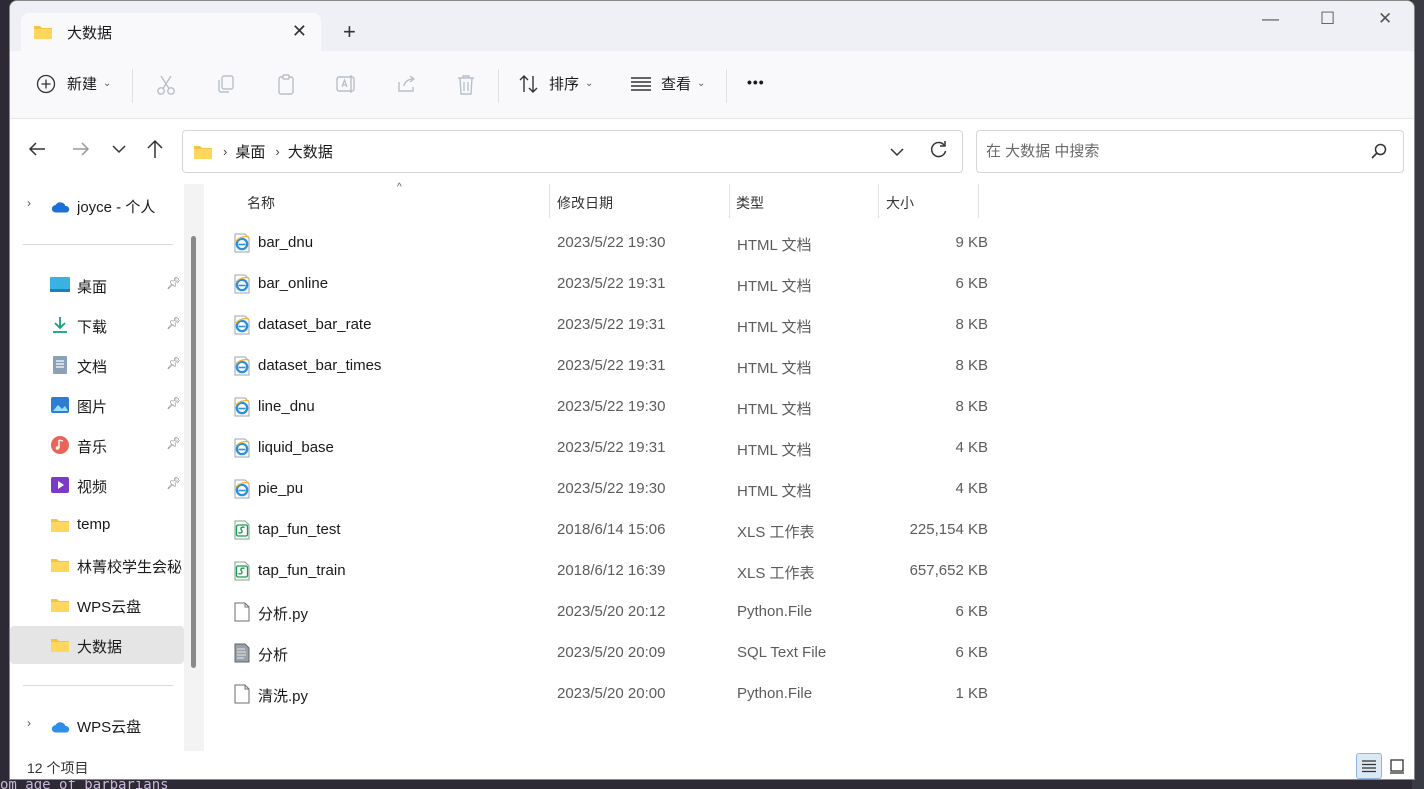  I want to click on maximize-button: ☐, so click(1327, 19).